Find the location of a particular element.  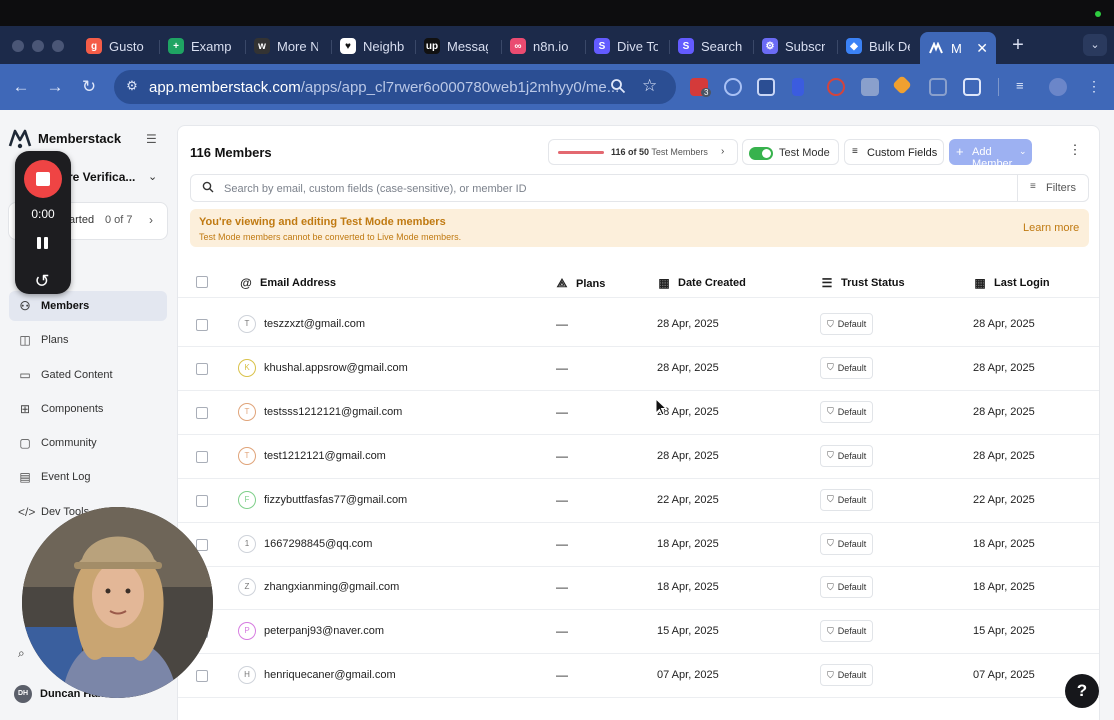

window-zoom-button is located at coordinates (58, 46).